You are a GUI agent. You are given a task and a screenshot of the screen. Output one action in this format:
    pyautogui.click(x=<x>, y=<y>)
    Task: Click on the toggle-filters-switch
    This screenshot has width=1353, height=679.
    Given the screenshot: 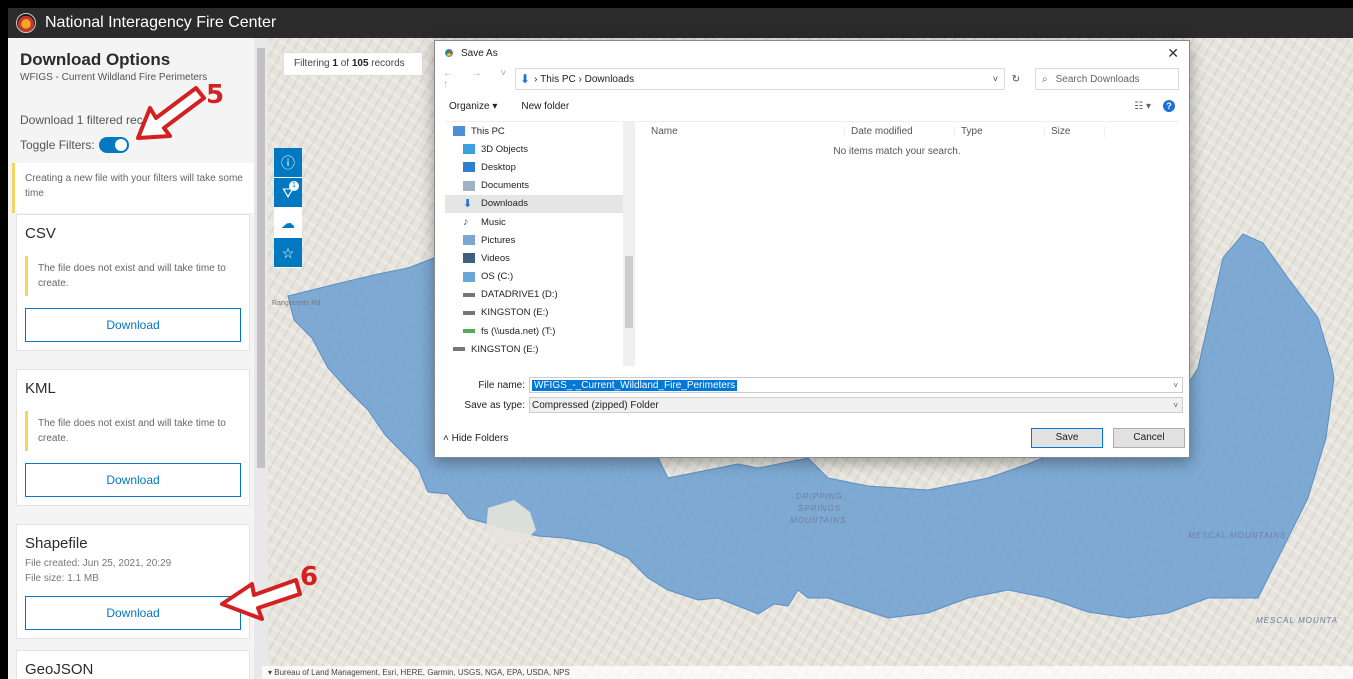 What is the action you would take?
    pyautogui.click(x=113, y=145)
    